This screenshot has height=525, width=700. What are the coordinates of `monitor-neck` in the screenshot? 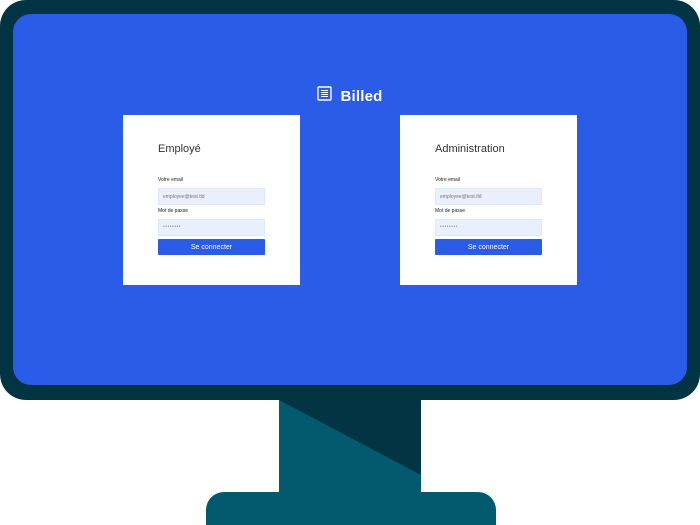 It's located at (350, 446).